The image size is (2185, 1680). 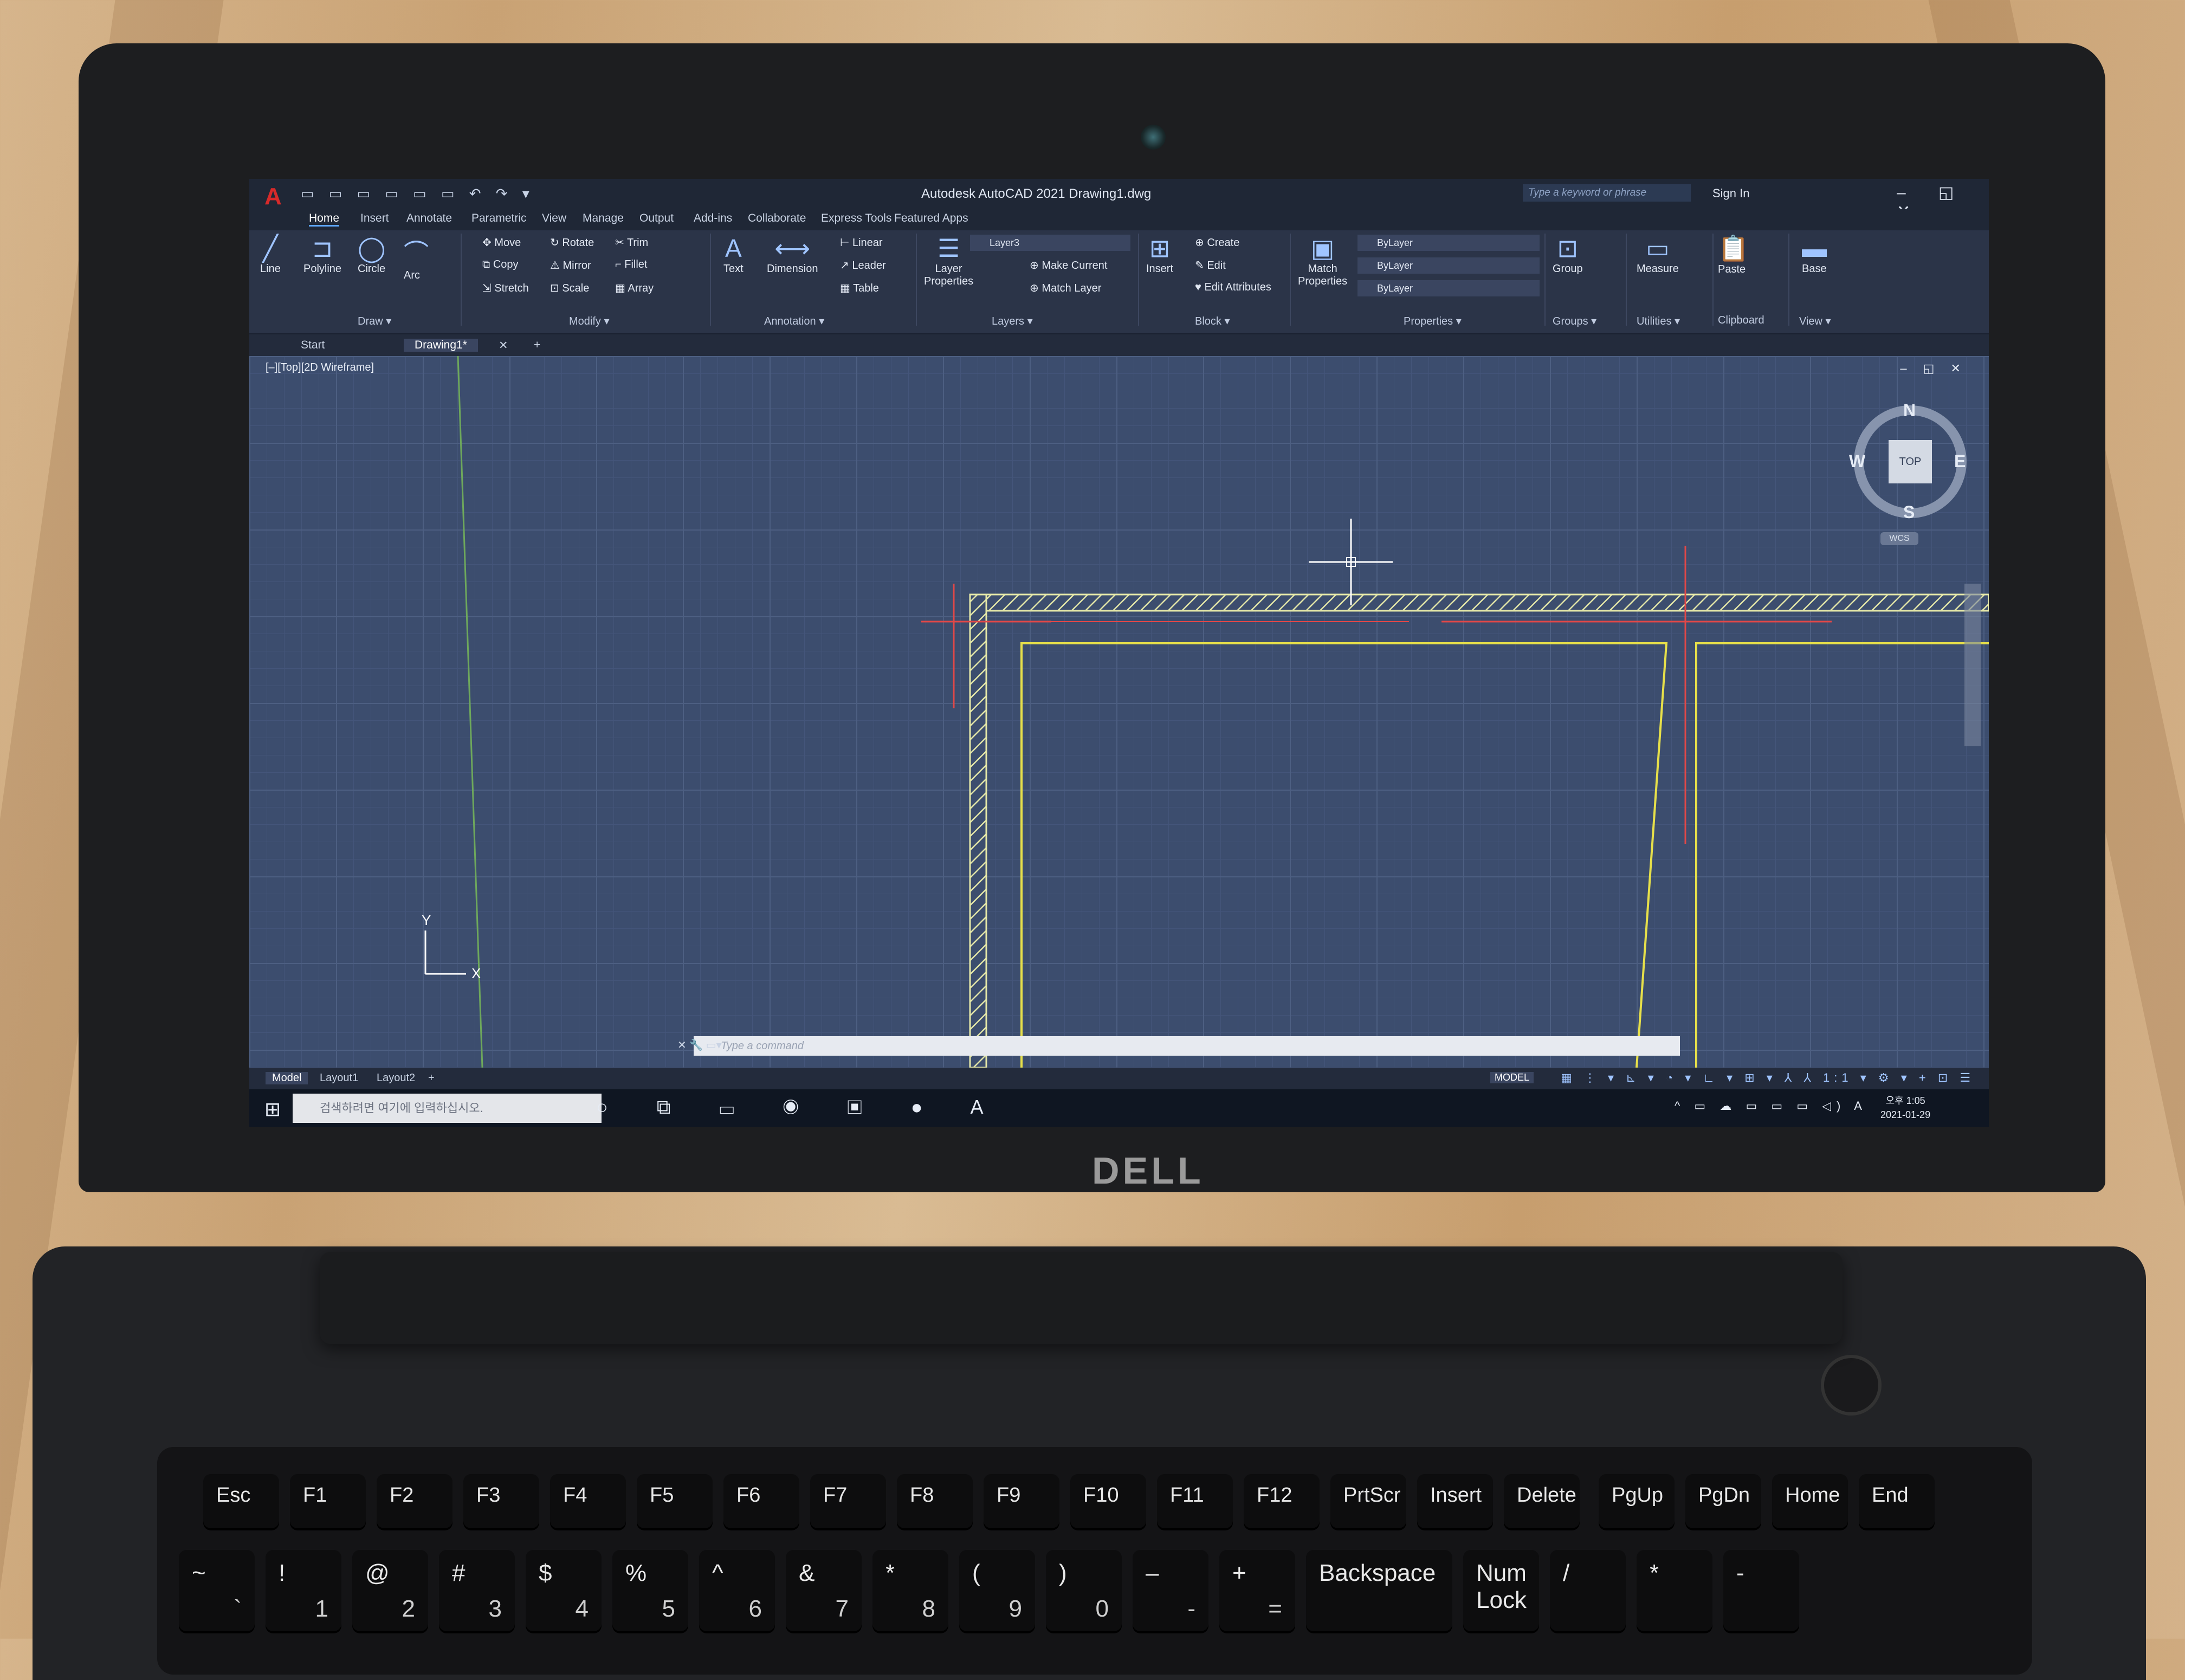 I want to click on compass-north: N, so click(x=1910, y=411).